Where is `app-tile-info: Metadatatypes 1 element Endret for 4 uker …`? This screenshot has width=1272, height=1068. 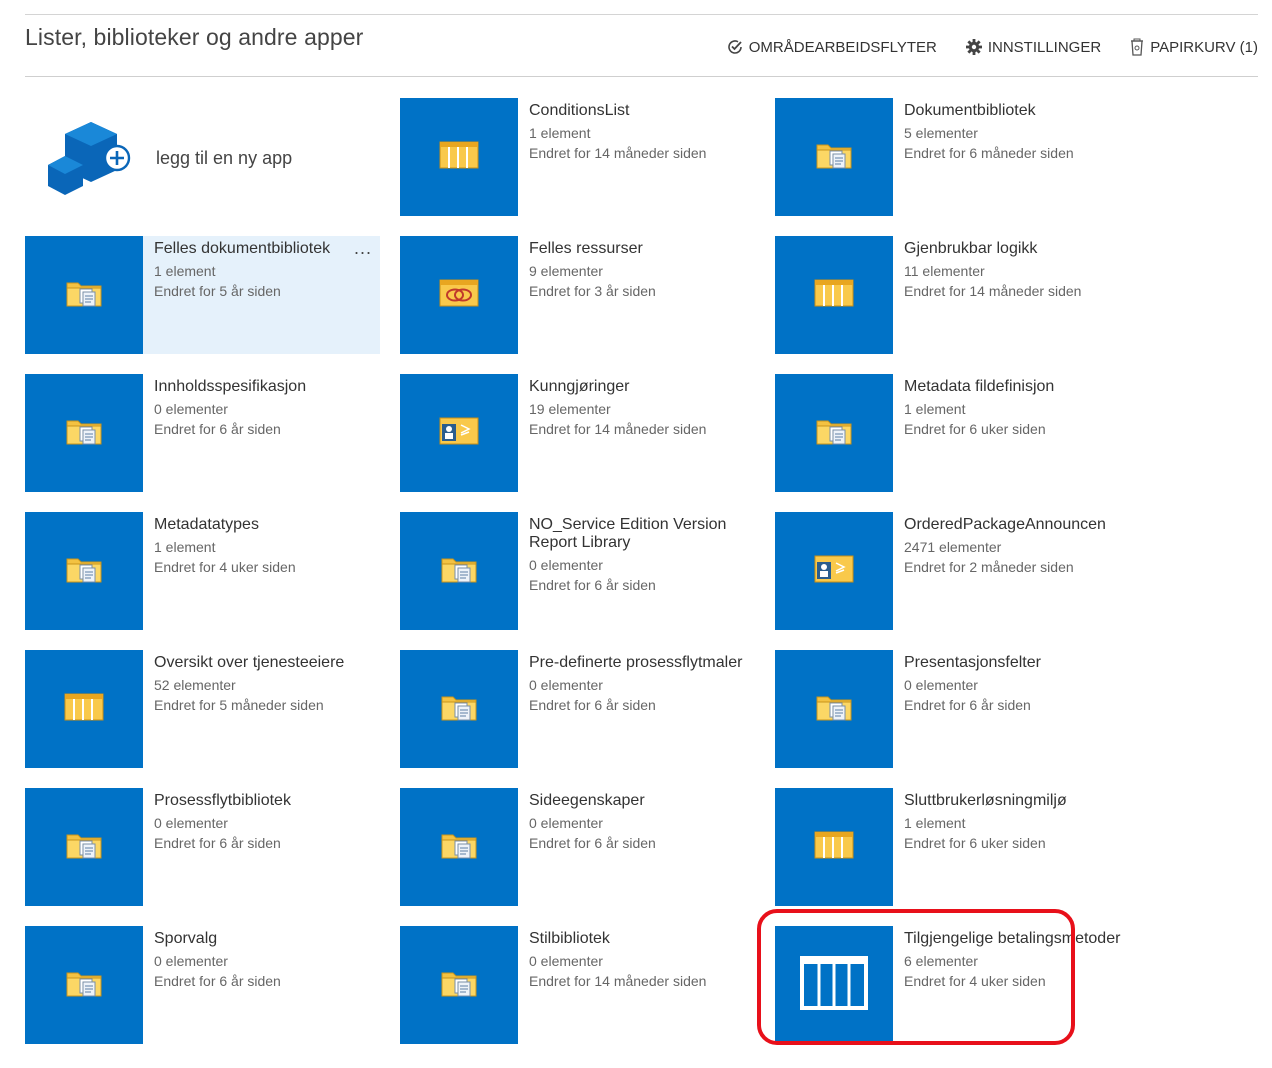 app-tile-info: Metadatatypes 1 element Endret for 4 uker … is located at coordinates (264, 544).